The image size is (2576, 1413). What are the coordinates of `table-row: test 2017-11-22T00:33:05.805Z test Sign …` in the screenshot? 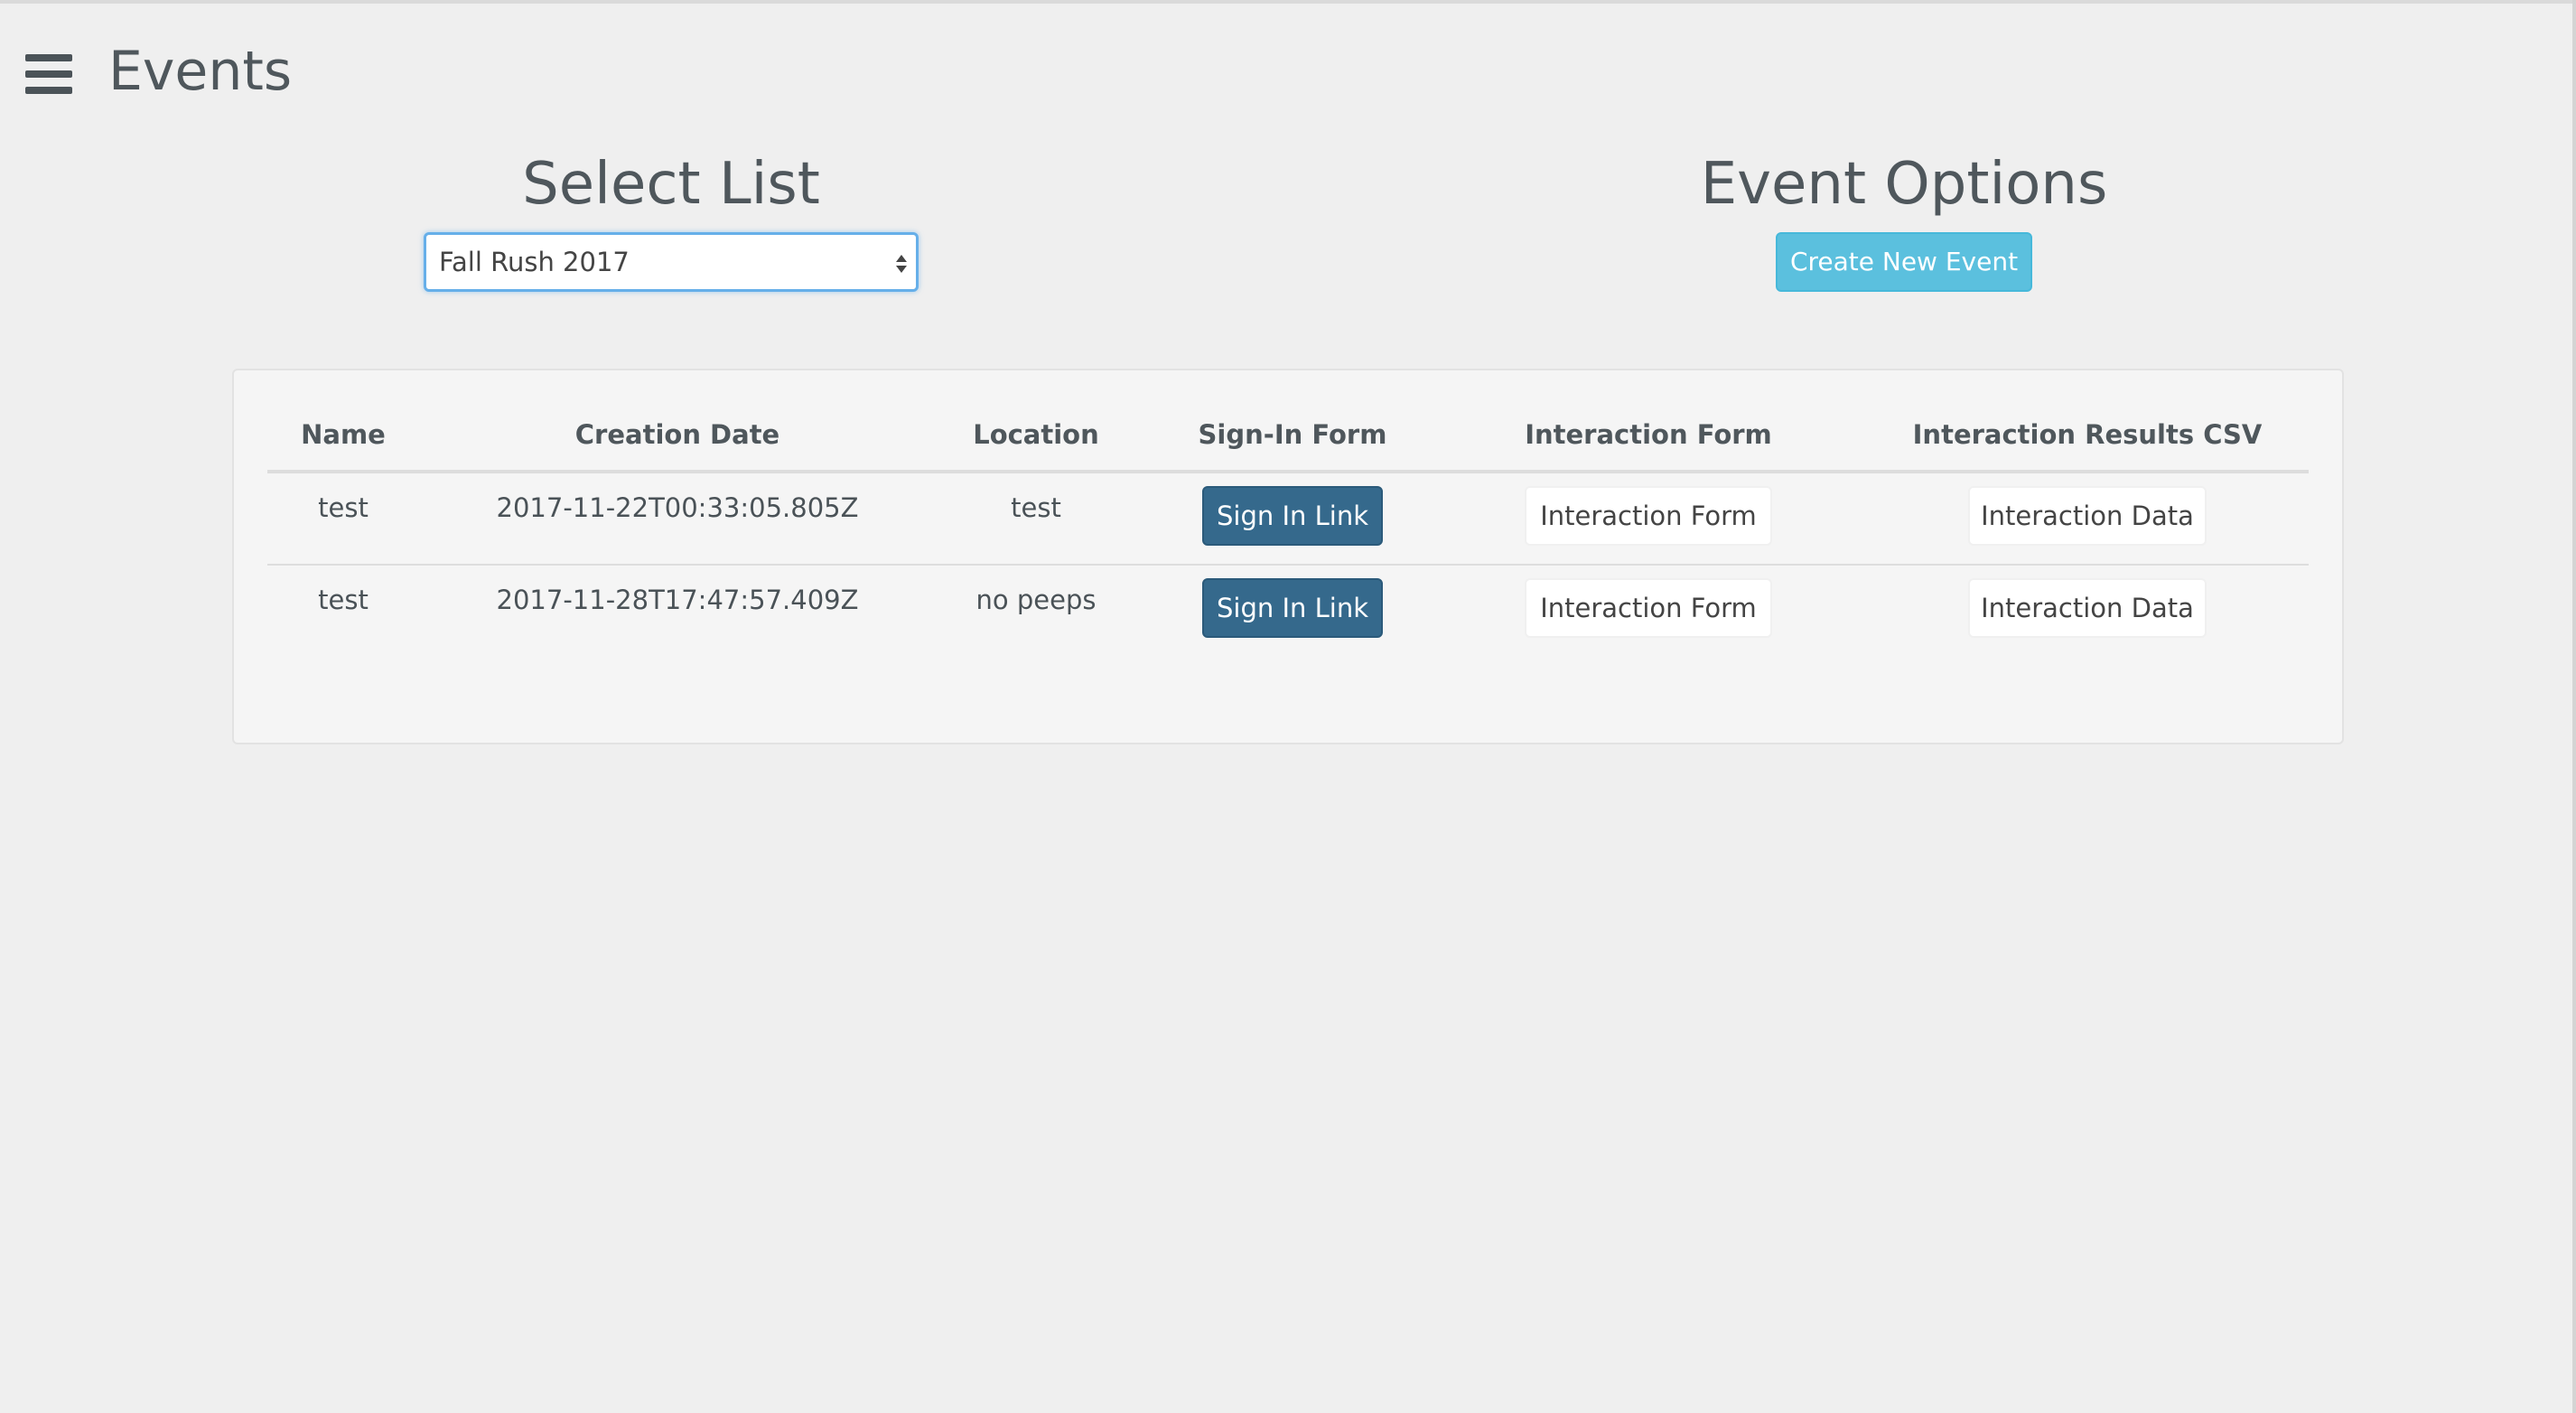 It's located at (1288, 519).